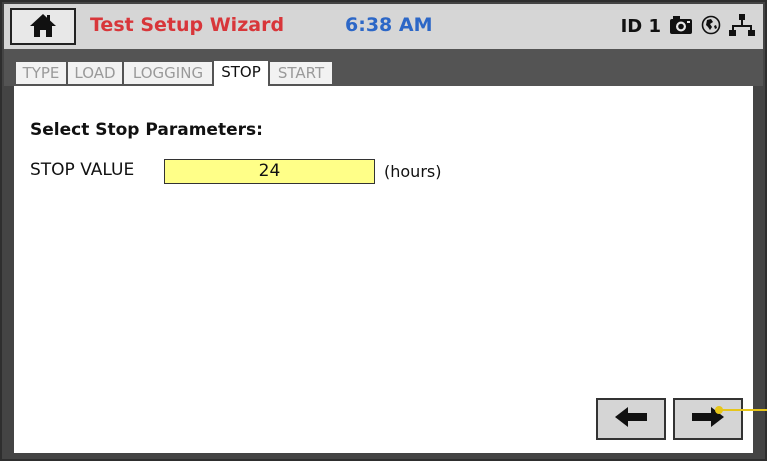  Describe the element at coordinates (413, 171) in the screenshot. I see `unit-label: (hours)` at that location.